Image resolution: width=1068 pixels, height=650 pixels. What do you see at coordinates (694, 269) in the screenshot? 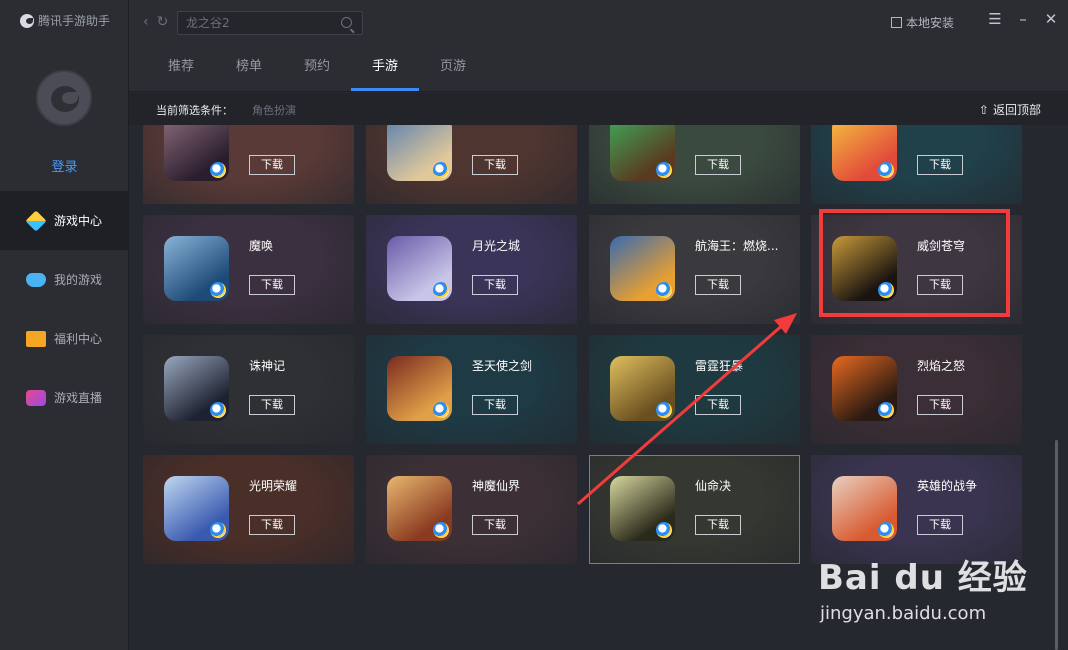
I see `game-card: 航海王：燃烧... 下载` at bounding box center [694, 269].